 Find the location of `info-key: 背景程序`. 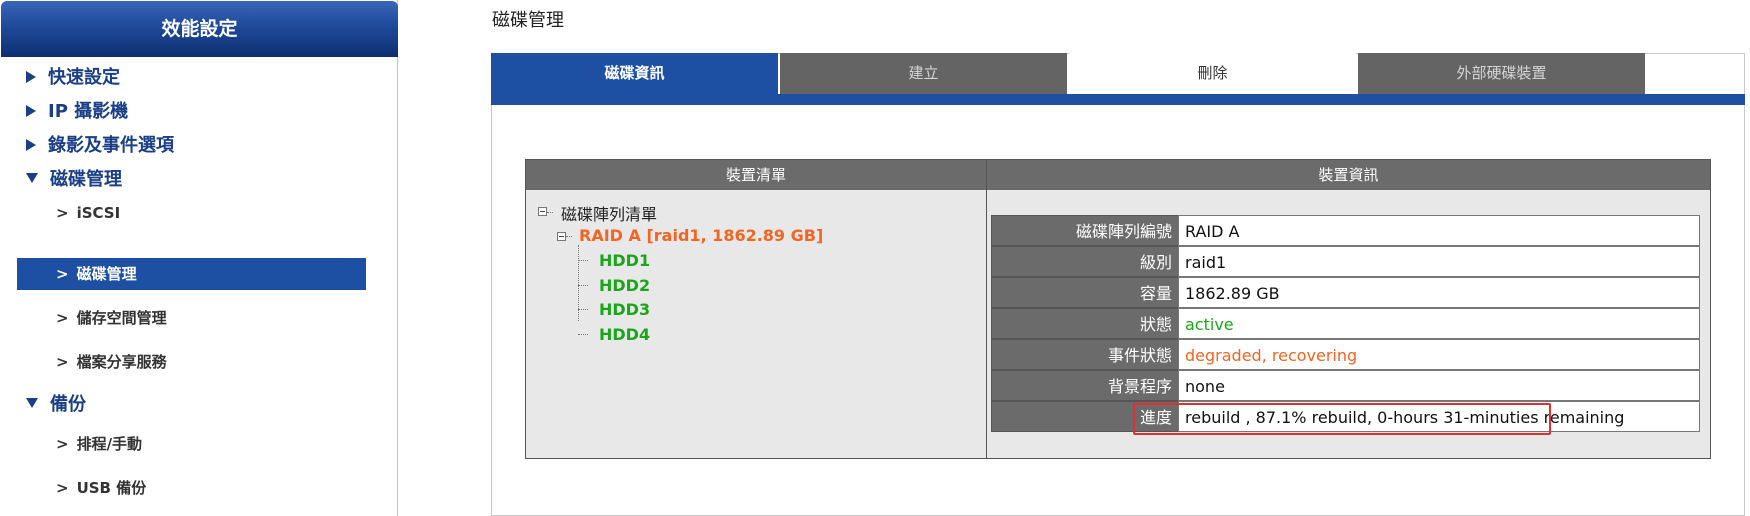

info-key: 背景程序 is located at coordinates (1084, 385).